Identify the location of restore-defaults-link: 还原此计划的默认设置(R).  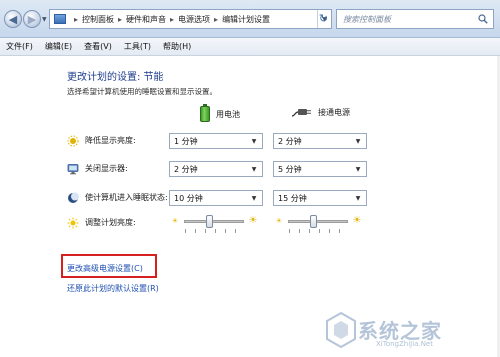
(113, 288).